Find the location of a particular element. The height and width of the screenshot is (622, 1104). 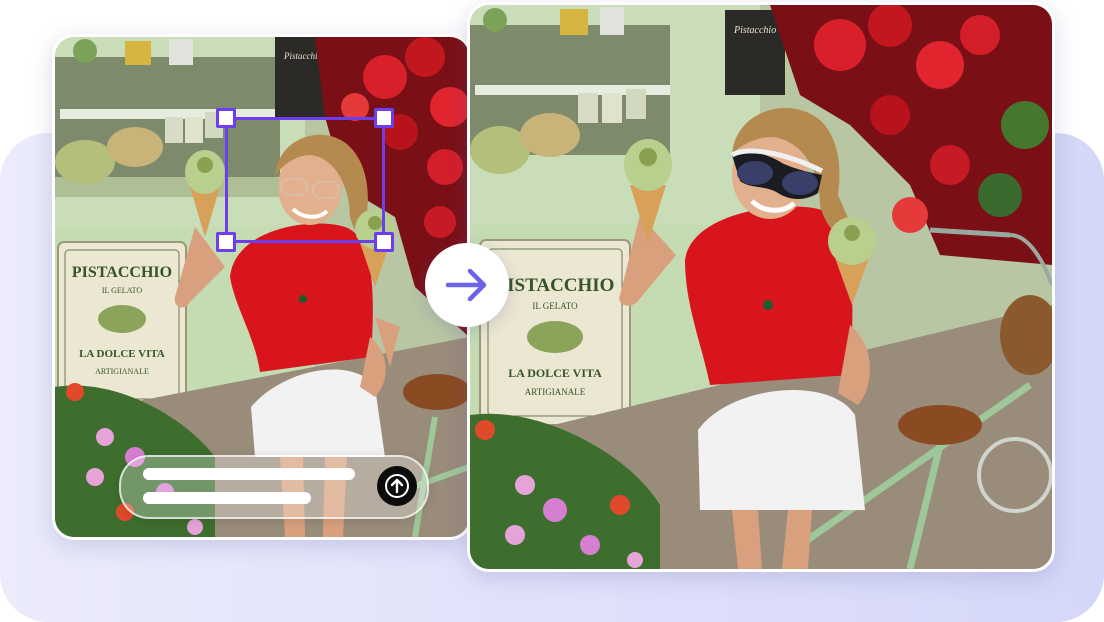

transition-arrow-button is located at coordinates (467, 285).